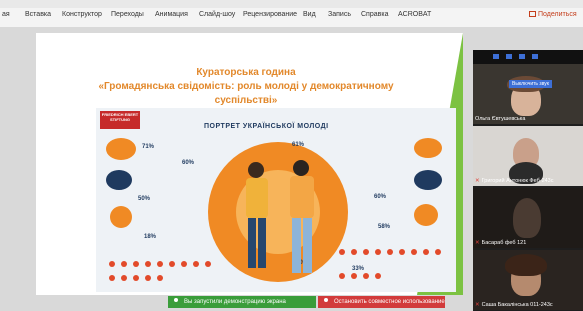 Image resolution: width=583 pixels, height=311 pixels. What do you see at coordinates (532, 14) in the screenshot?
I see `share-icon` at bounding box center [532, 14].